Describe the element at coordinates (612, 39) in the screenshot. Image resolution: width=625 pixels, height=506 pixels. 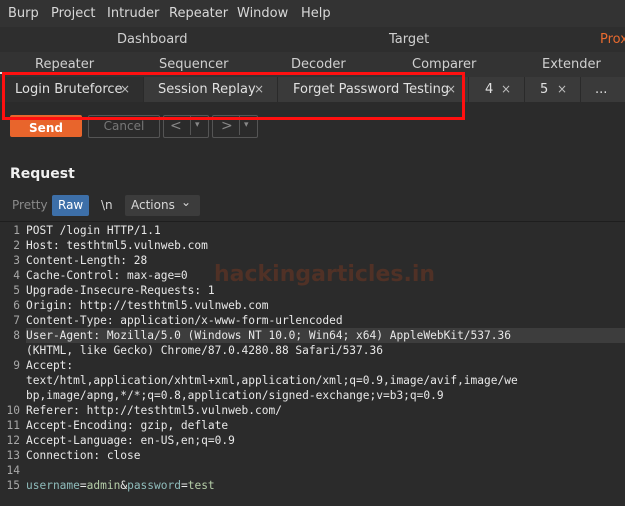
I see `tab-proxy: Prox` at that location.